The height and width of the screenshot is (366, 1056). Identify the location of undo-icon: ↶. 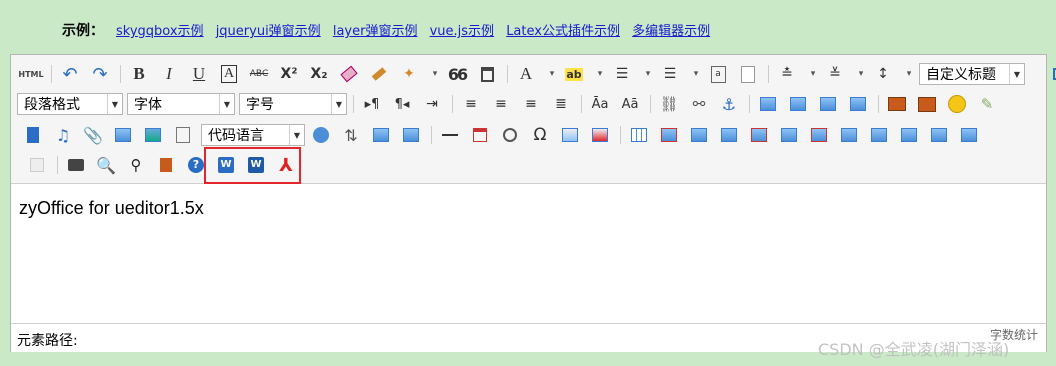
(70, 74).